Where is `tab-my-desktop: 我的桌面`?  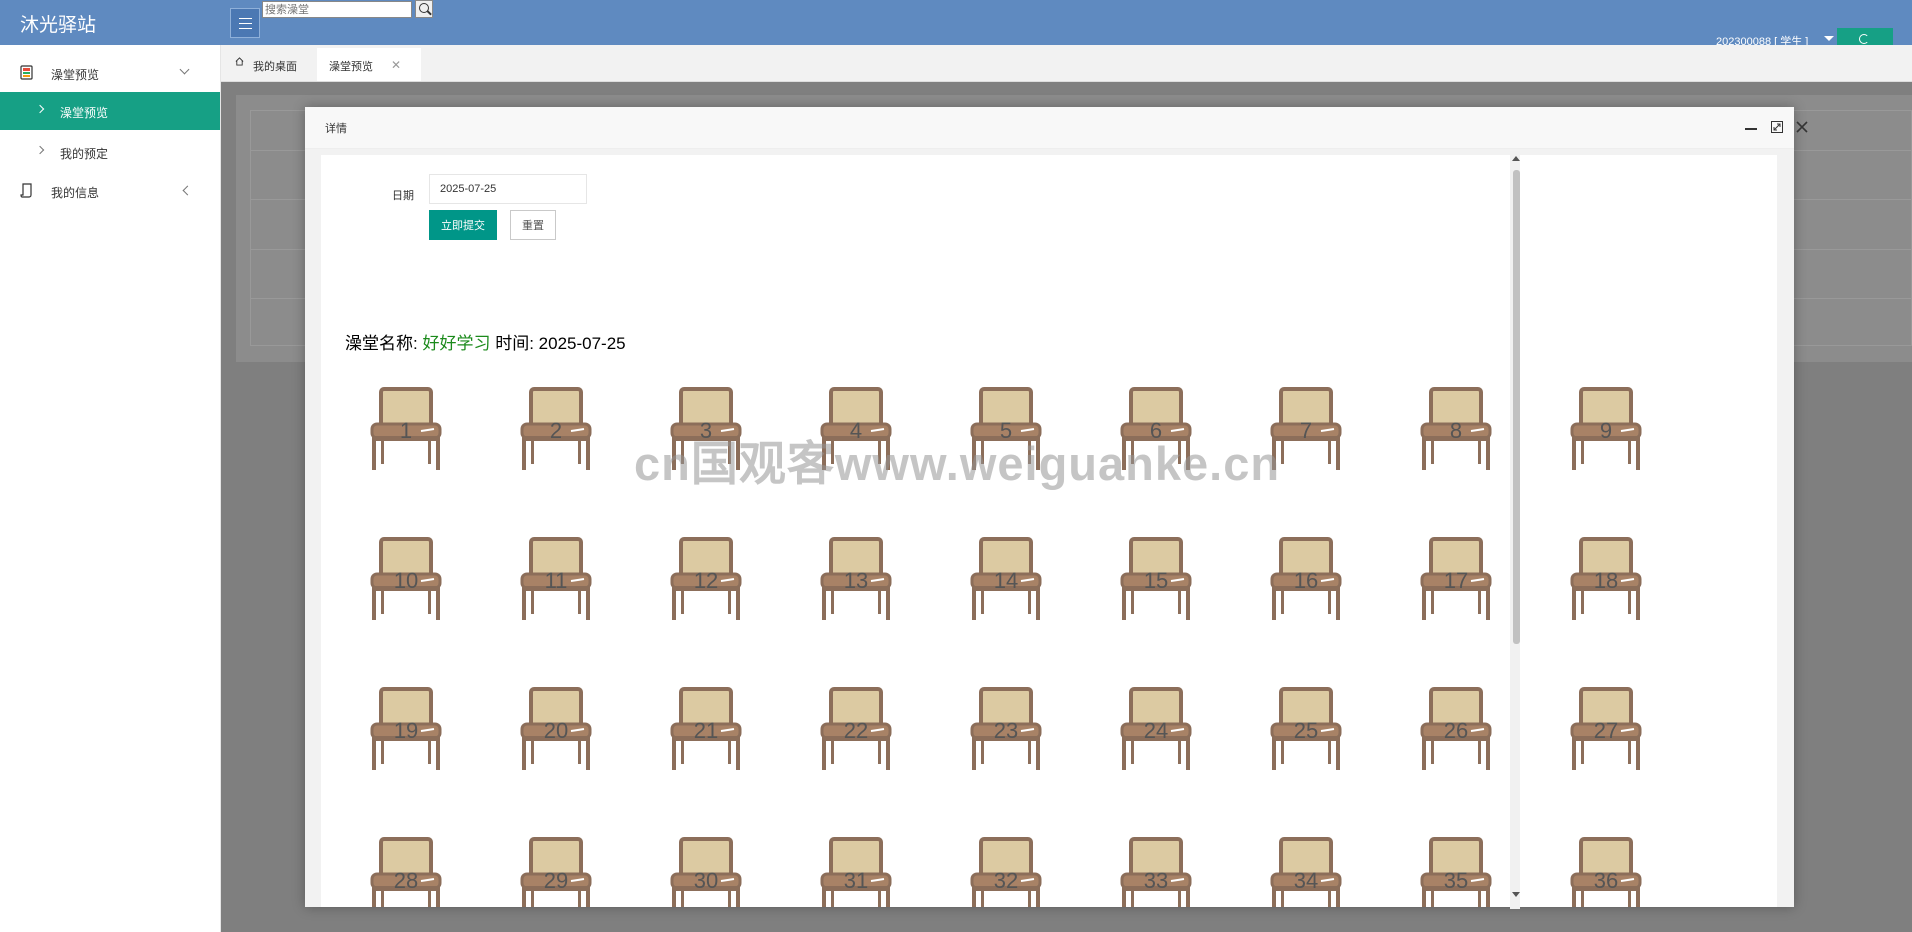 tab-my-desktop: 我的桌面 is located at coordinates (269, 64).